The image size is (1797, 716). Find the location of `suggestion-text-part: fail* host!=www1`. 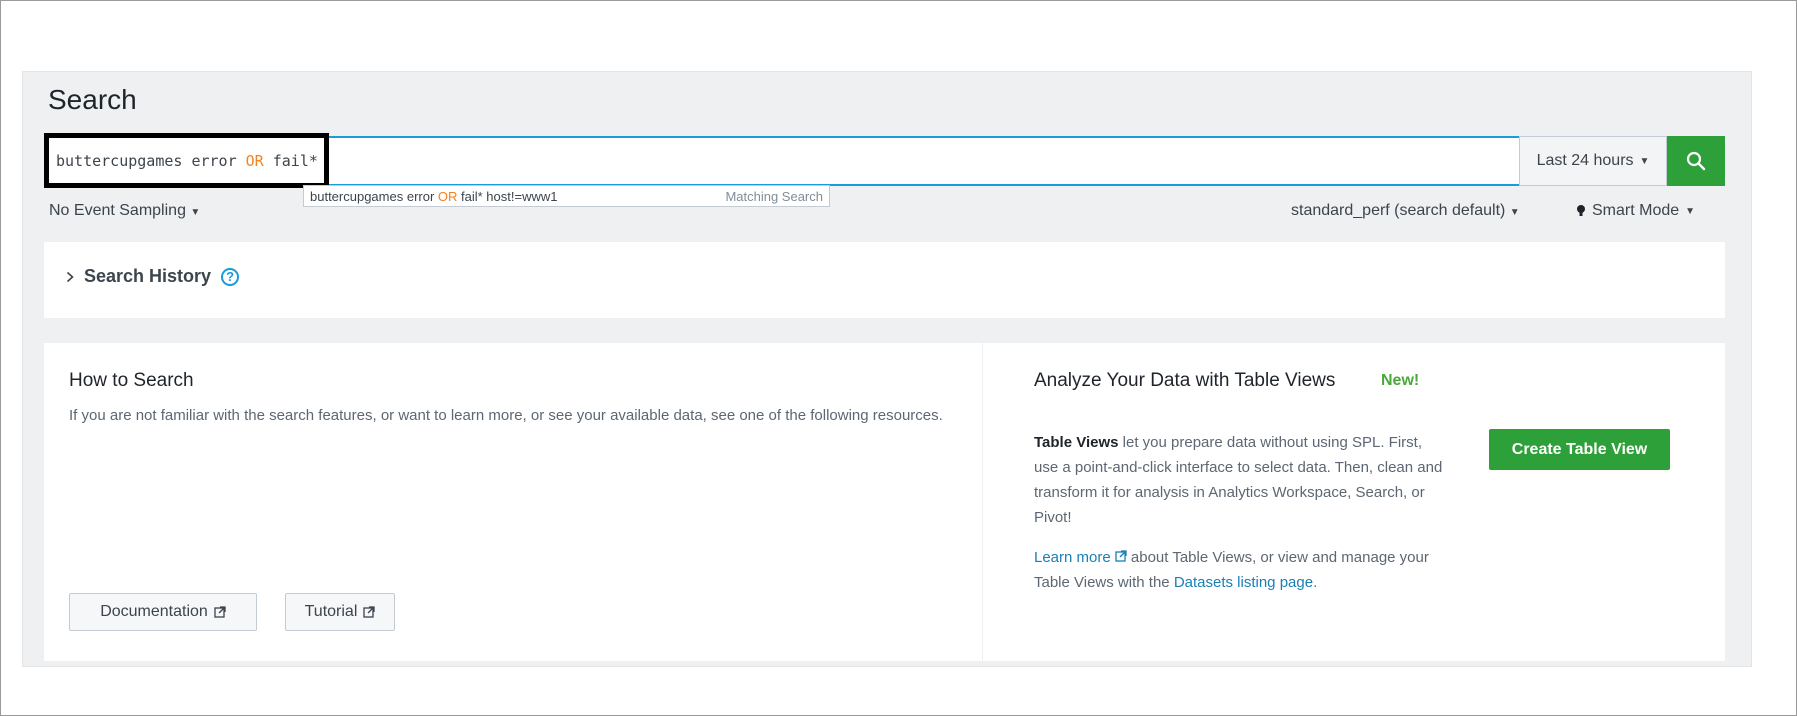

suggestion-text-part: fail* host!=www1 is located at coordinates (507, 196).